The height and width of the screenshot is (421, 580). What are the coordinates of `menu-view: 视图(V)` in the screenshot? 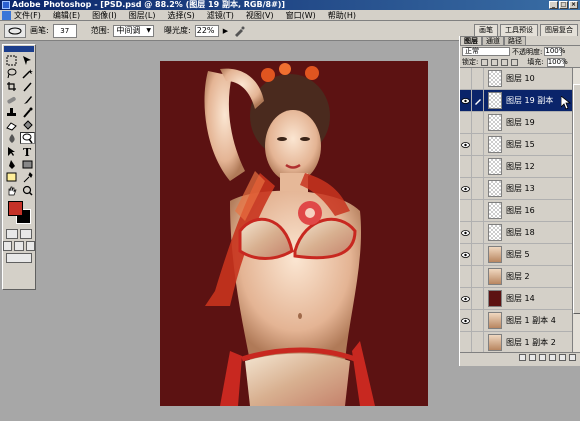 It's located at (260, 15).